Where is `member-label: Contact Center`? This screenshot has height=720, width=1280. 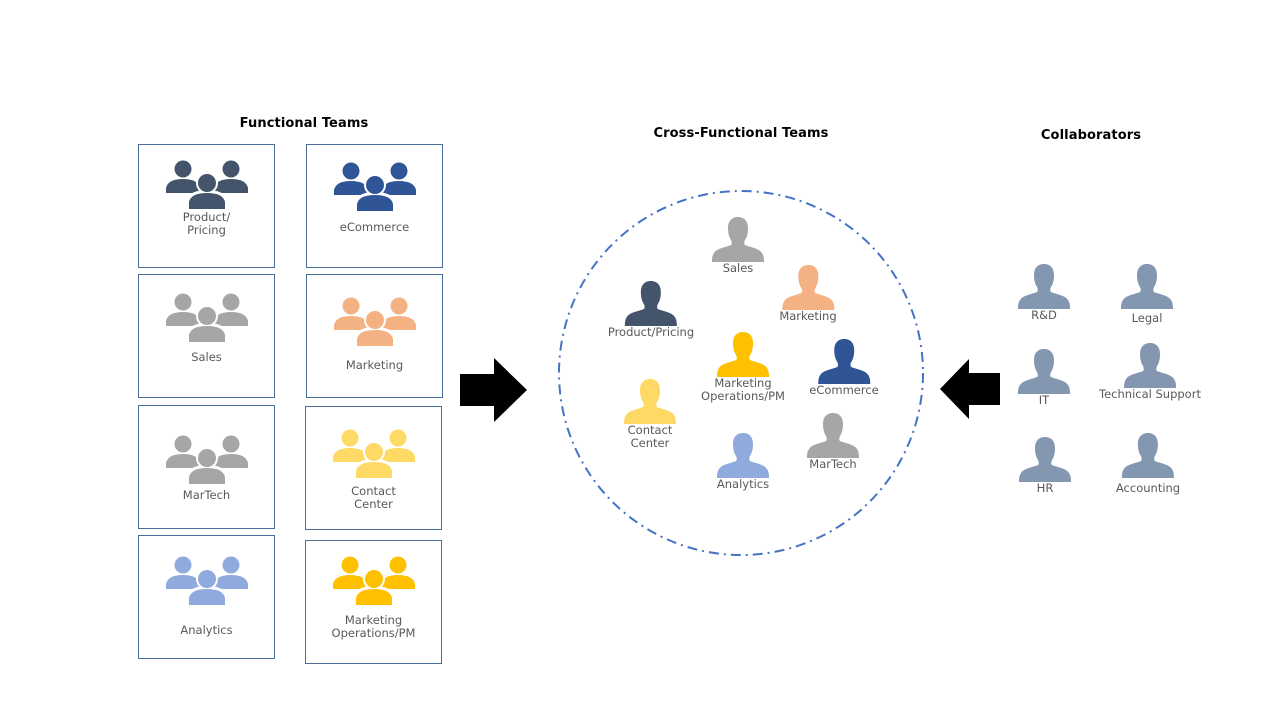
member-label: Contact Center is located at coordinates (650, 436).